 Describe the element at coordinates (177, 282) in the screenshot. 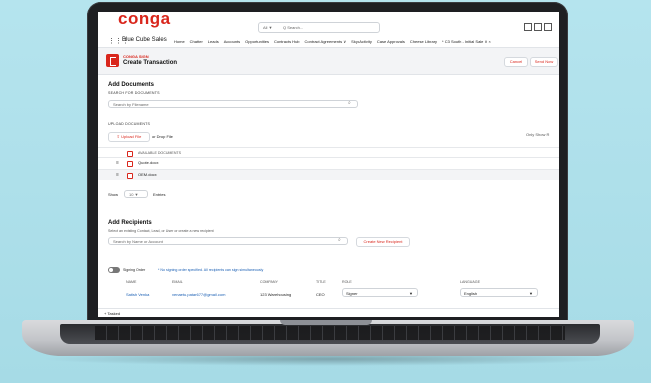

I see `column-email: EMAIL` at that location.